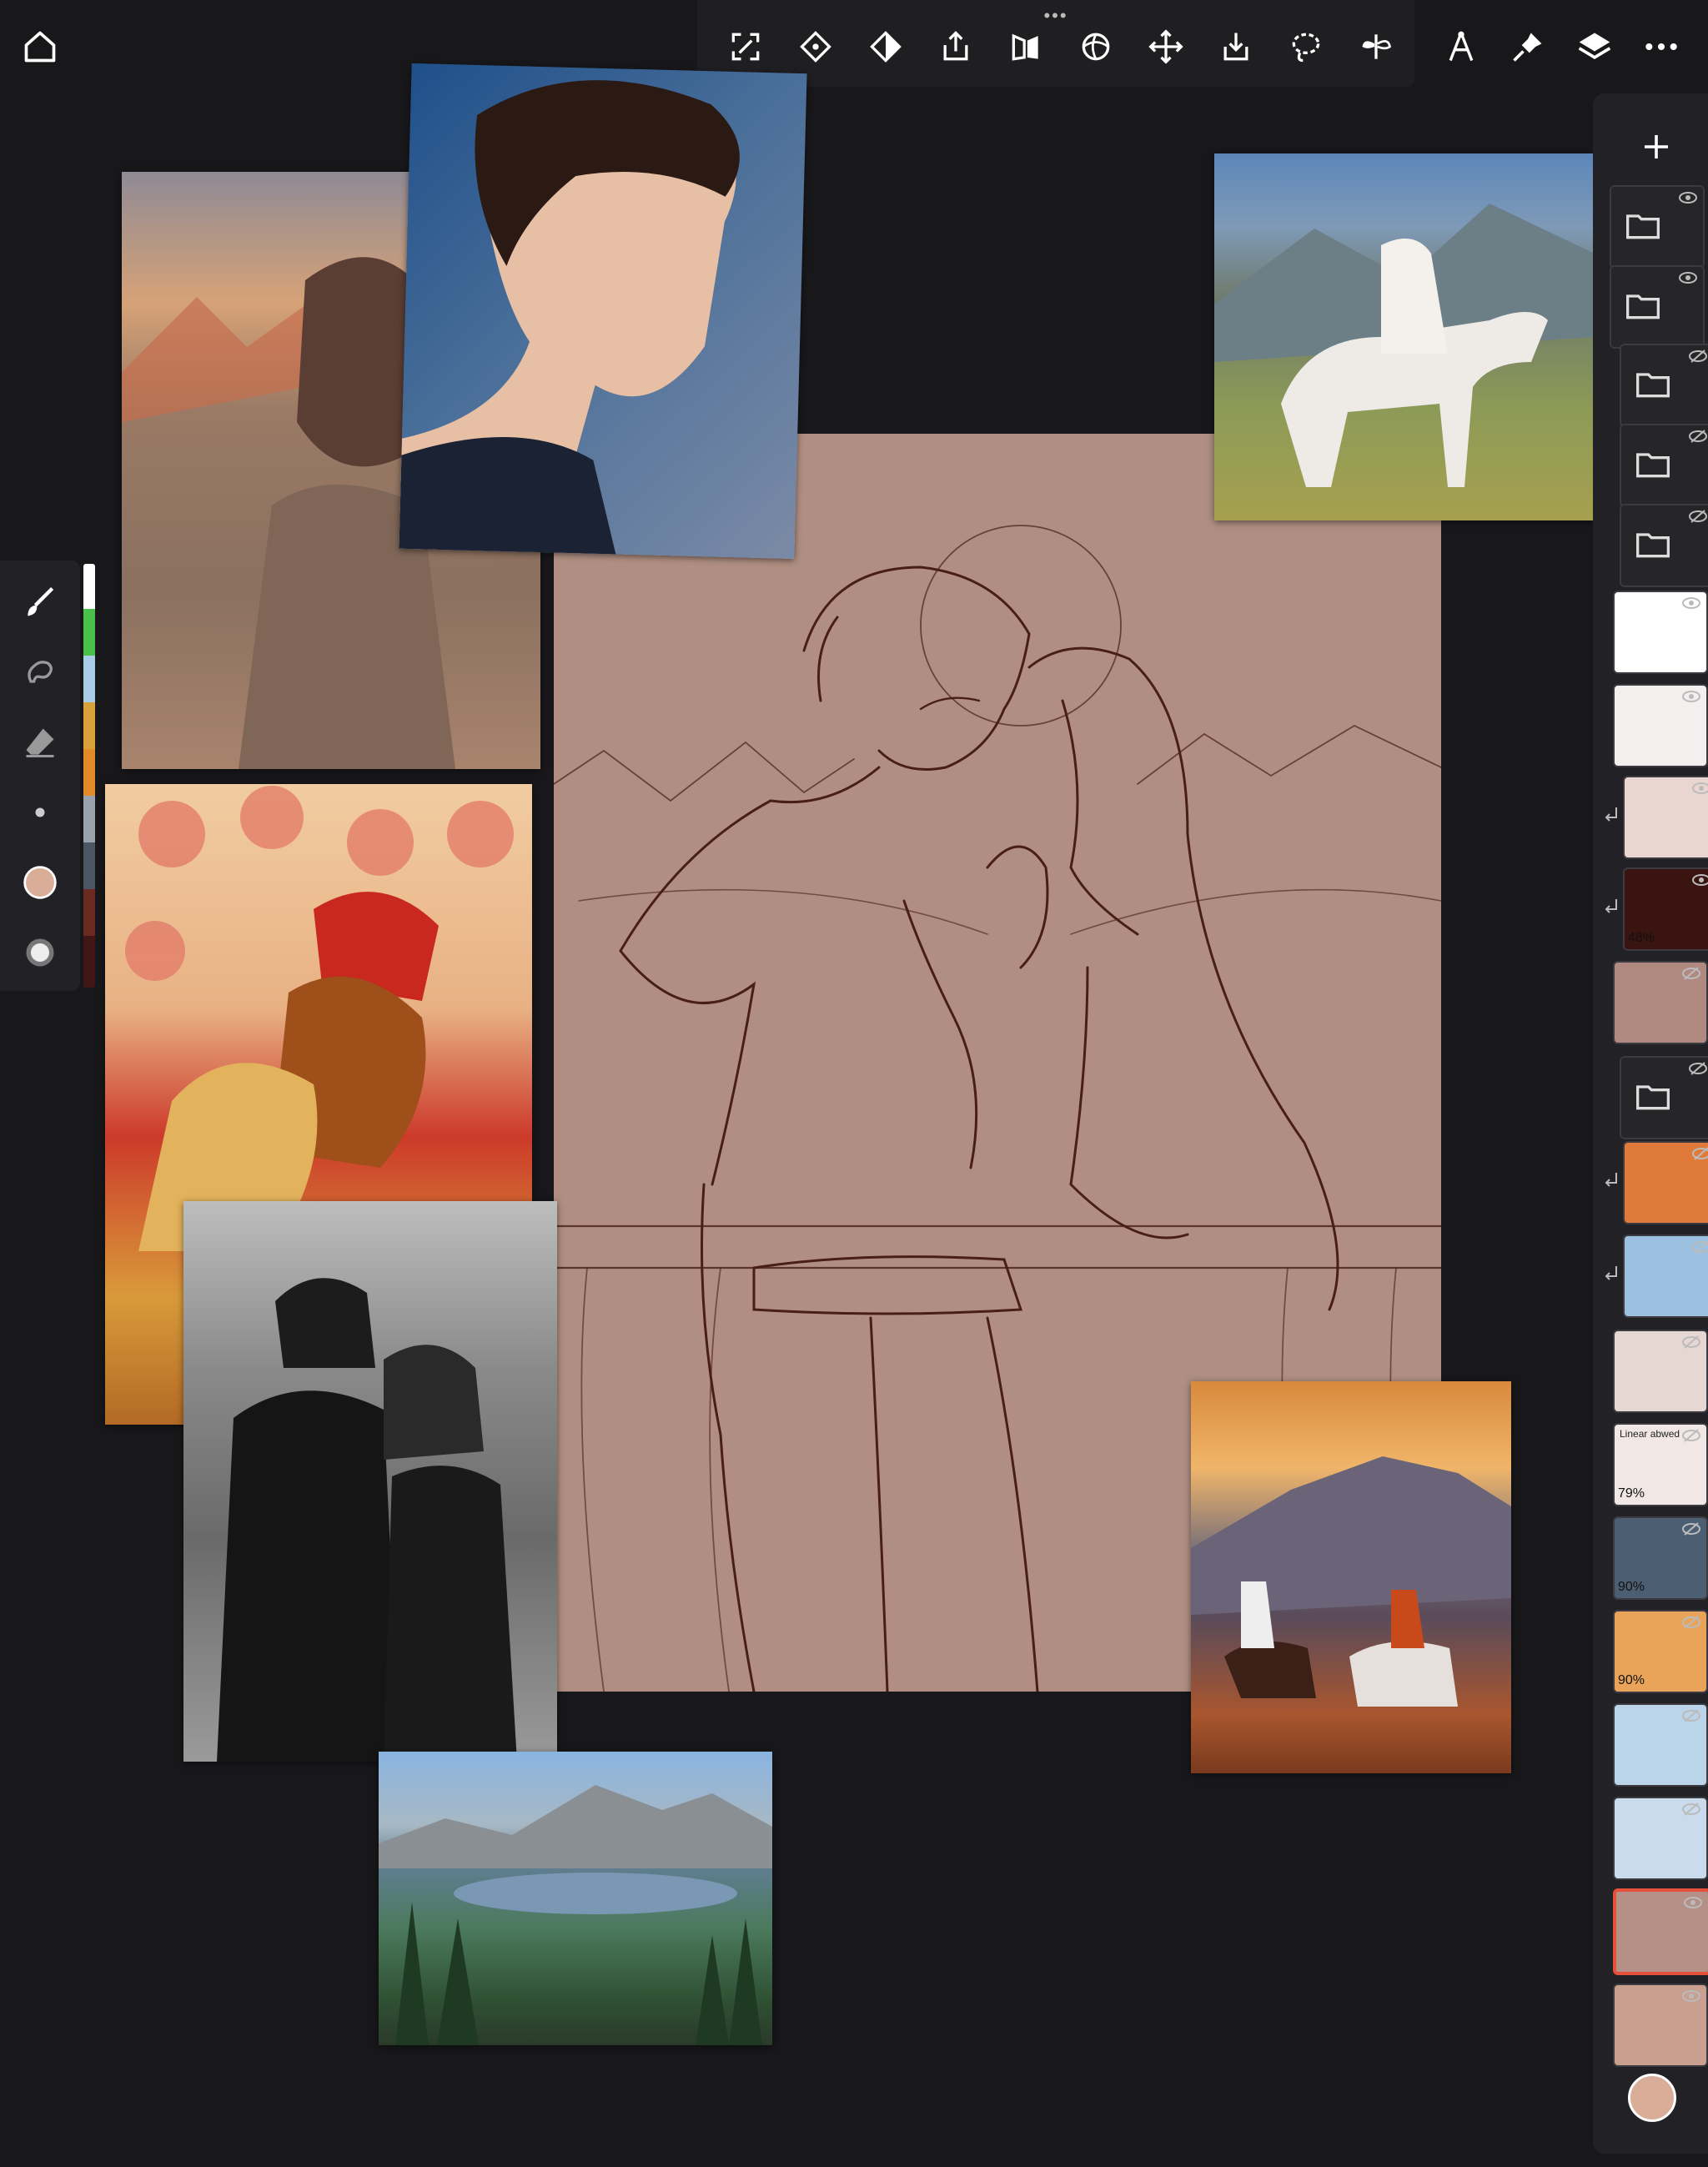 The height and width of the screenshot is (2167, 1708). What do you see at coordinates (40, 812) in the screenshot?
I see `brush-size-dot-icon` at bounding box center [40, 812].